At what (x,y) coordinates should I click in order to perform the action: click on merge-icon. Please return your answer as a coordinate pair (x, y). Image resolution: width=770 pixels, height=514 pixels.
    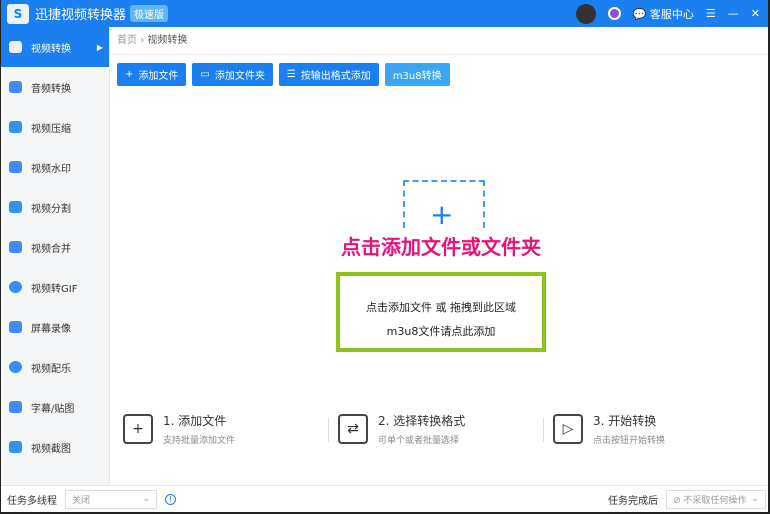
    Looking at the image, I should click on (15, 247).